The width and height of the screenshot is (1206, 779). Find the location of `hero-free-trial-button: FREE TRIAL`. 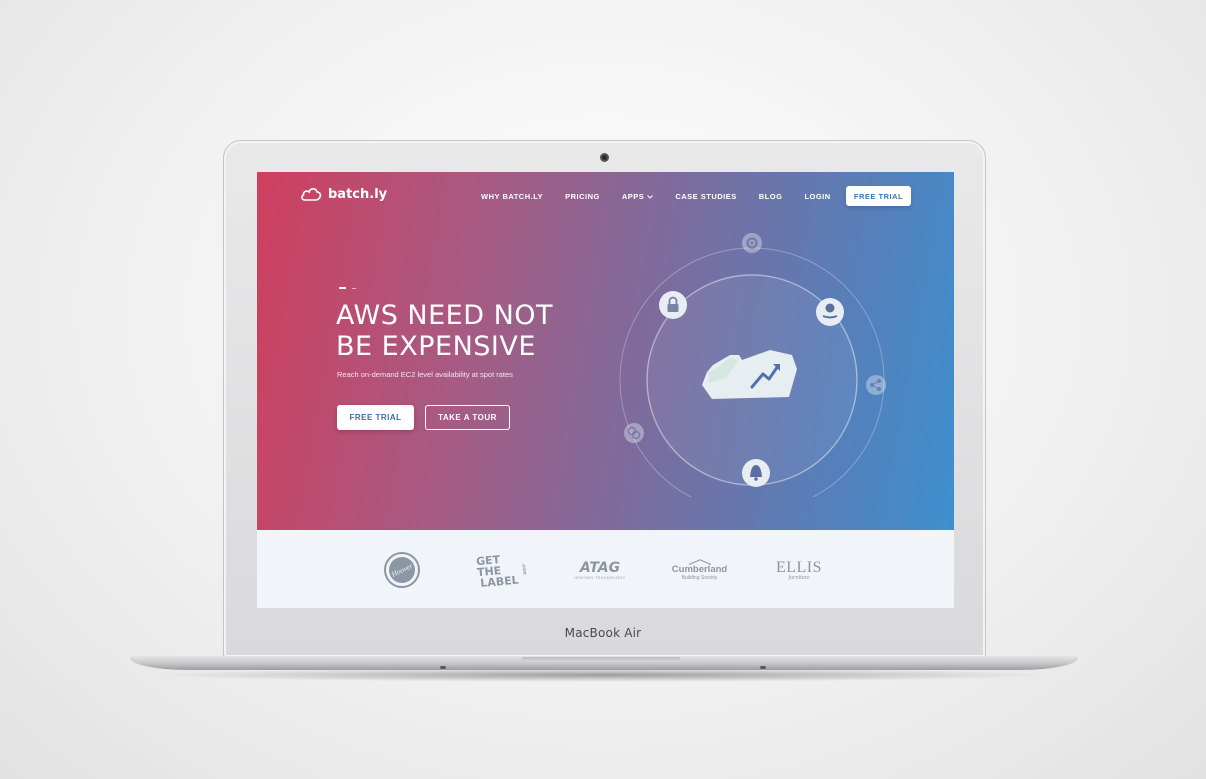

hero-free-trial-button: FREE TRIAL is located at coordinates (375, 417).